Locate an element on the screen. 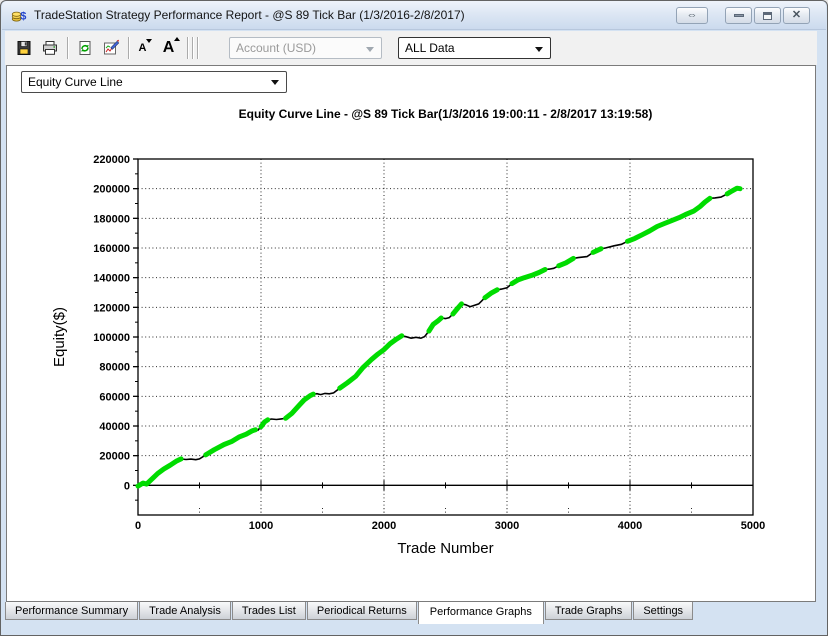 The width and height of the screenshot is (828, 636). expand-icon: ⇔ is located at coordinates (692, 15).